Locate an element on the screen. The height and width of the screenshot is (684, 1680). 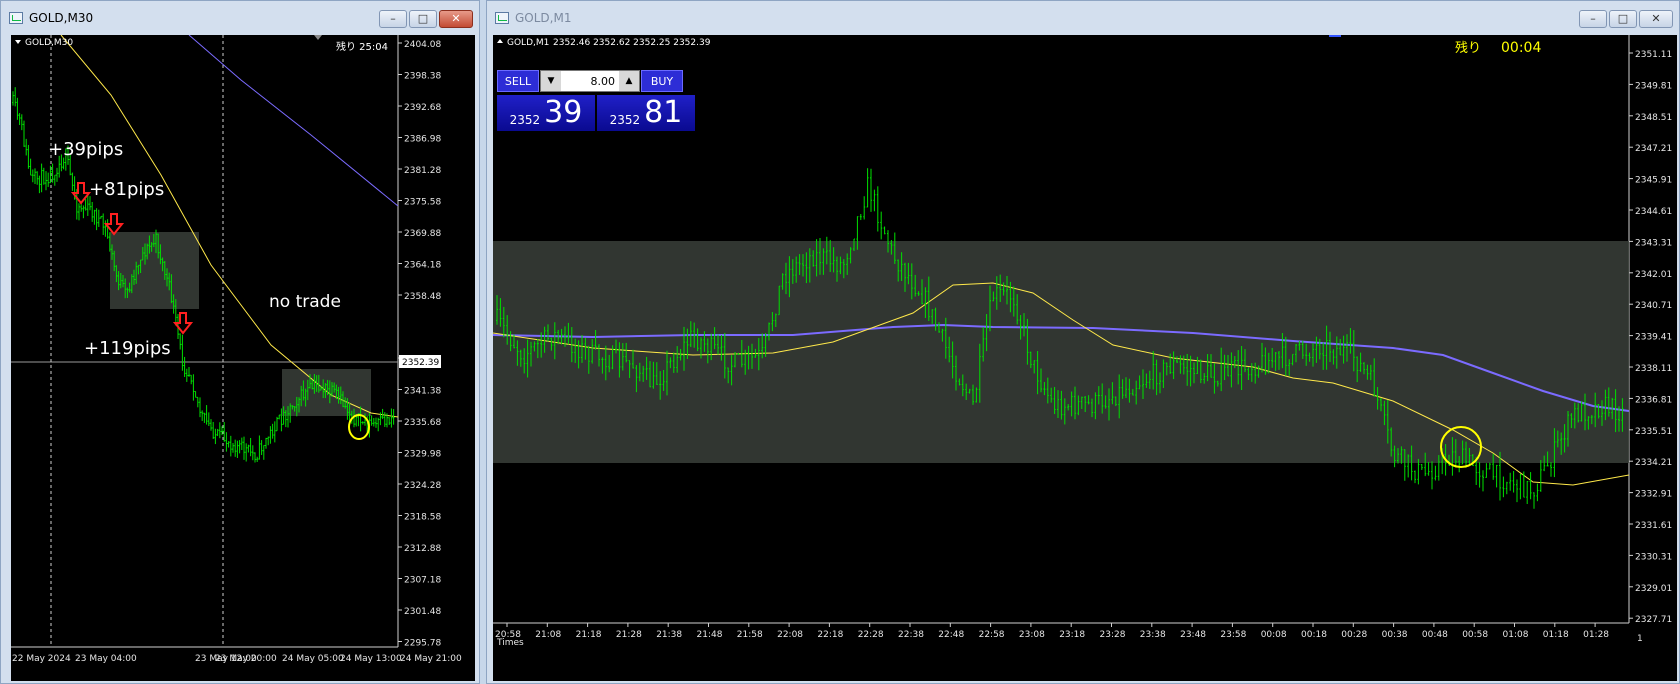
buy-price-prefix: 2352 is located at coordinates (625, 120).